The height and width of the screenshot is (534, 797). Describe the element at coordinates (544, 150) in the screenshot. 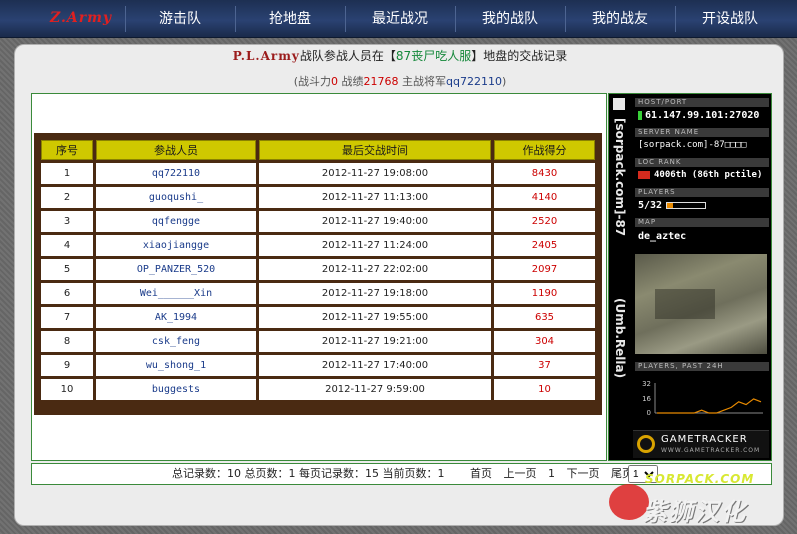

I see `col-header-score: 作战得分` at that location.